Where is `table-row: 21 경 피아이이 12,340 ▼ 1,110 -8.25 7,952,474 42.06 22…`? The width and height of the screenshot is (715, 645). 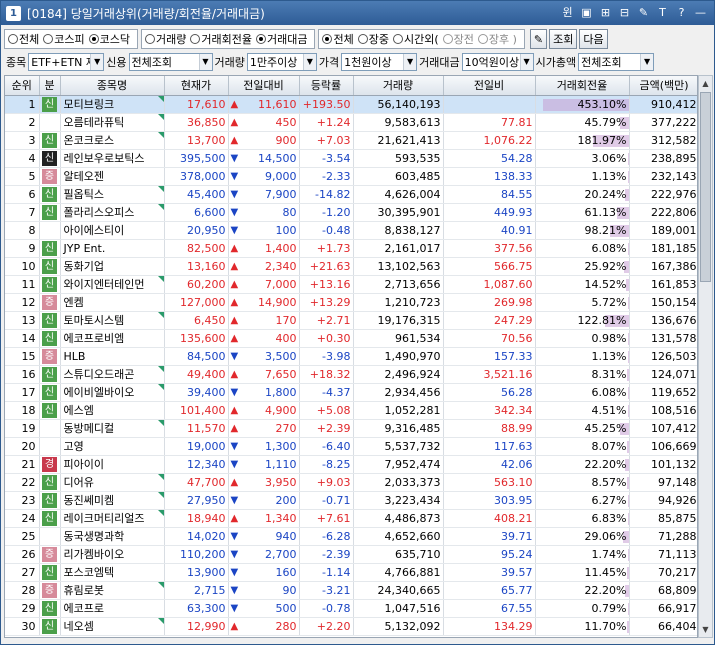 table-row: 21 경 피아이이 12,340 ▼ 1,110 -8.25 7,952,474 42.06 22… is located at coordinates (351, 464).